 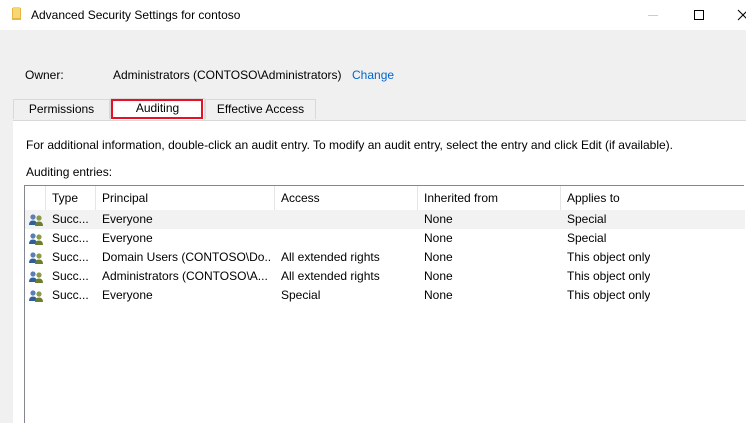 What do you see at coordinates (260, 109) in the screenshot?
I see `tab-effective-access: Effective Access` at bounding box center [260, 109].